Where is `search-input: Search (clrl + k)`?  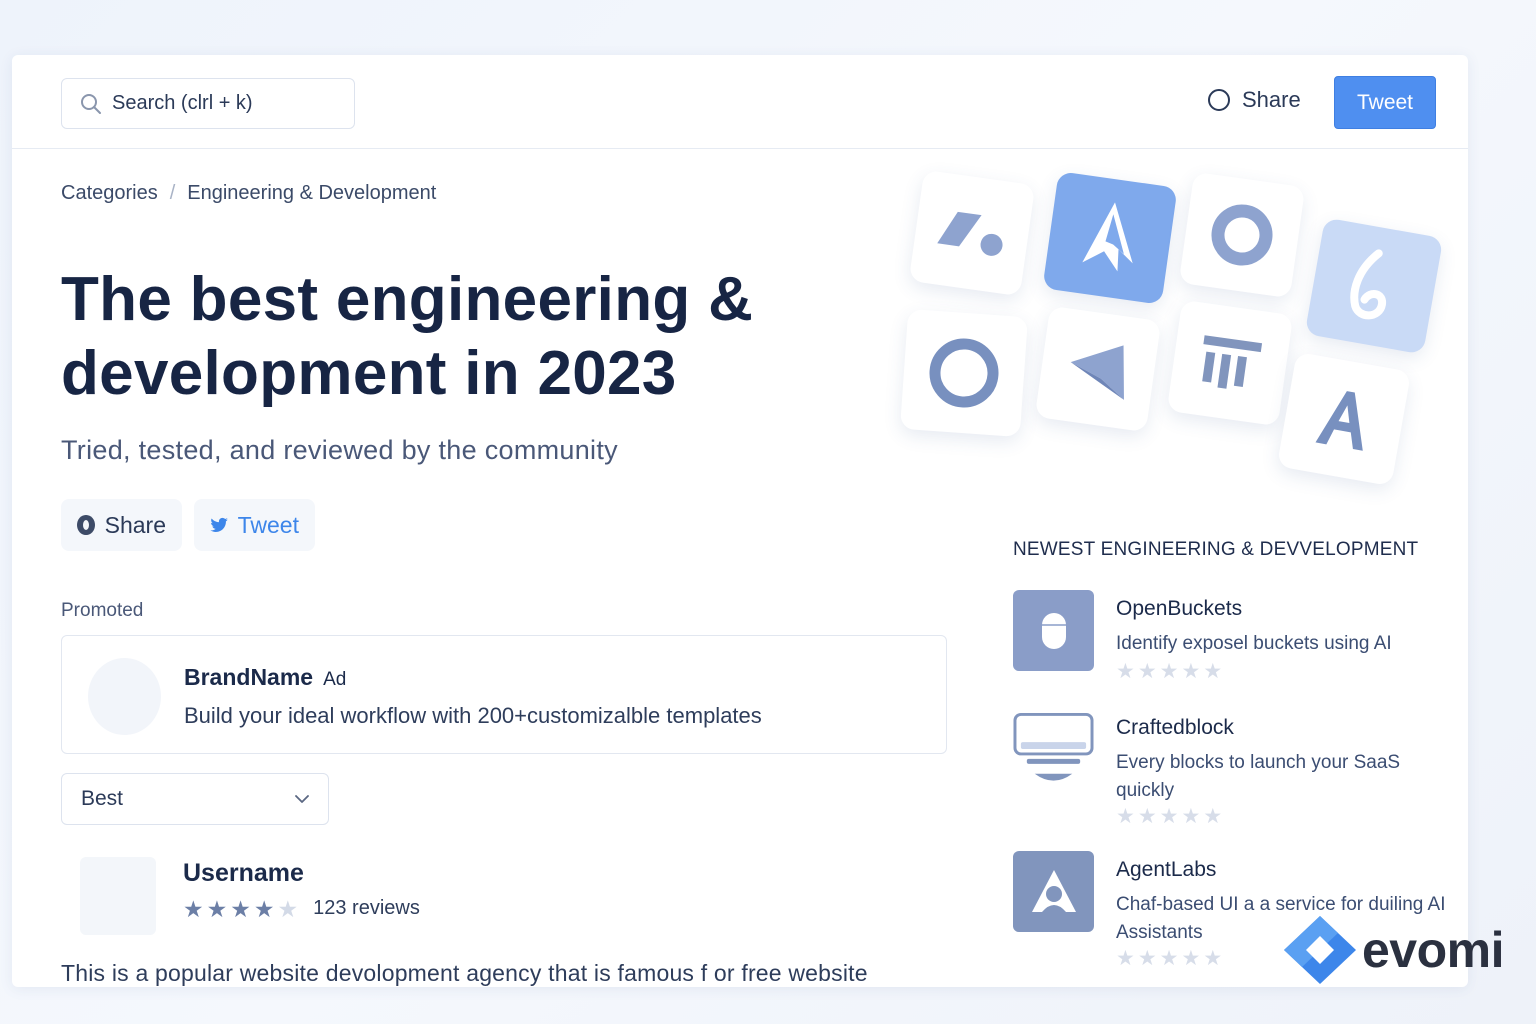 search-input: Search (clrl + k) is located at coordinates (208, 103).